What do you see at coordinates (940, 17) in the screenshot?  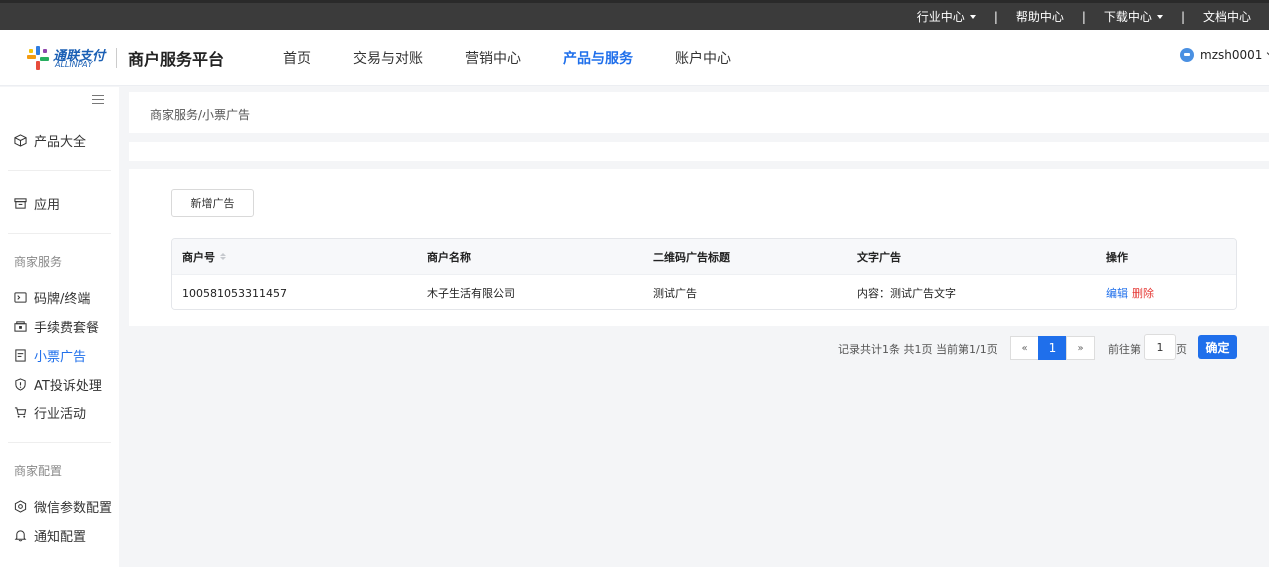 I see `industry-center-label: 行业中心` at bounding box center [940, 17].